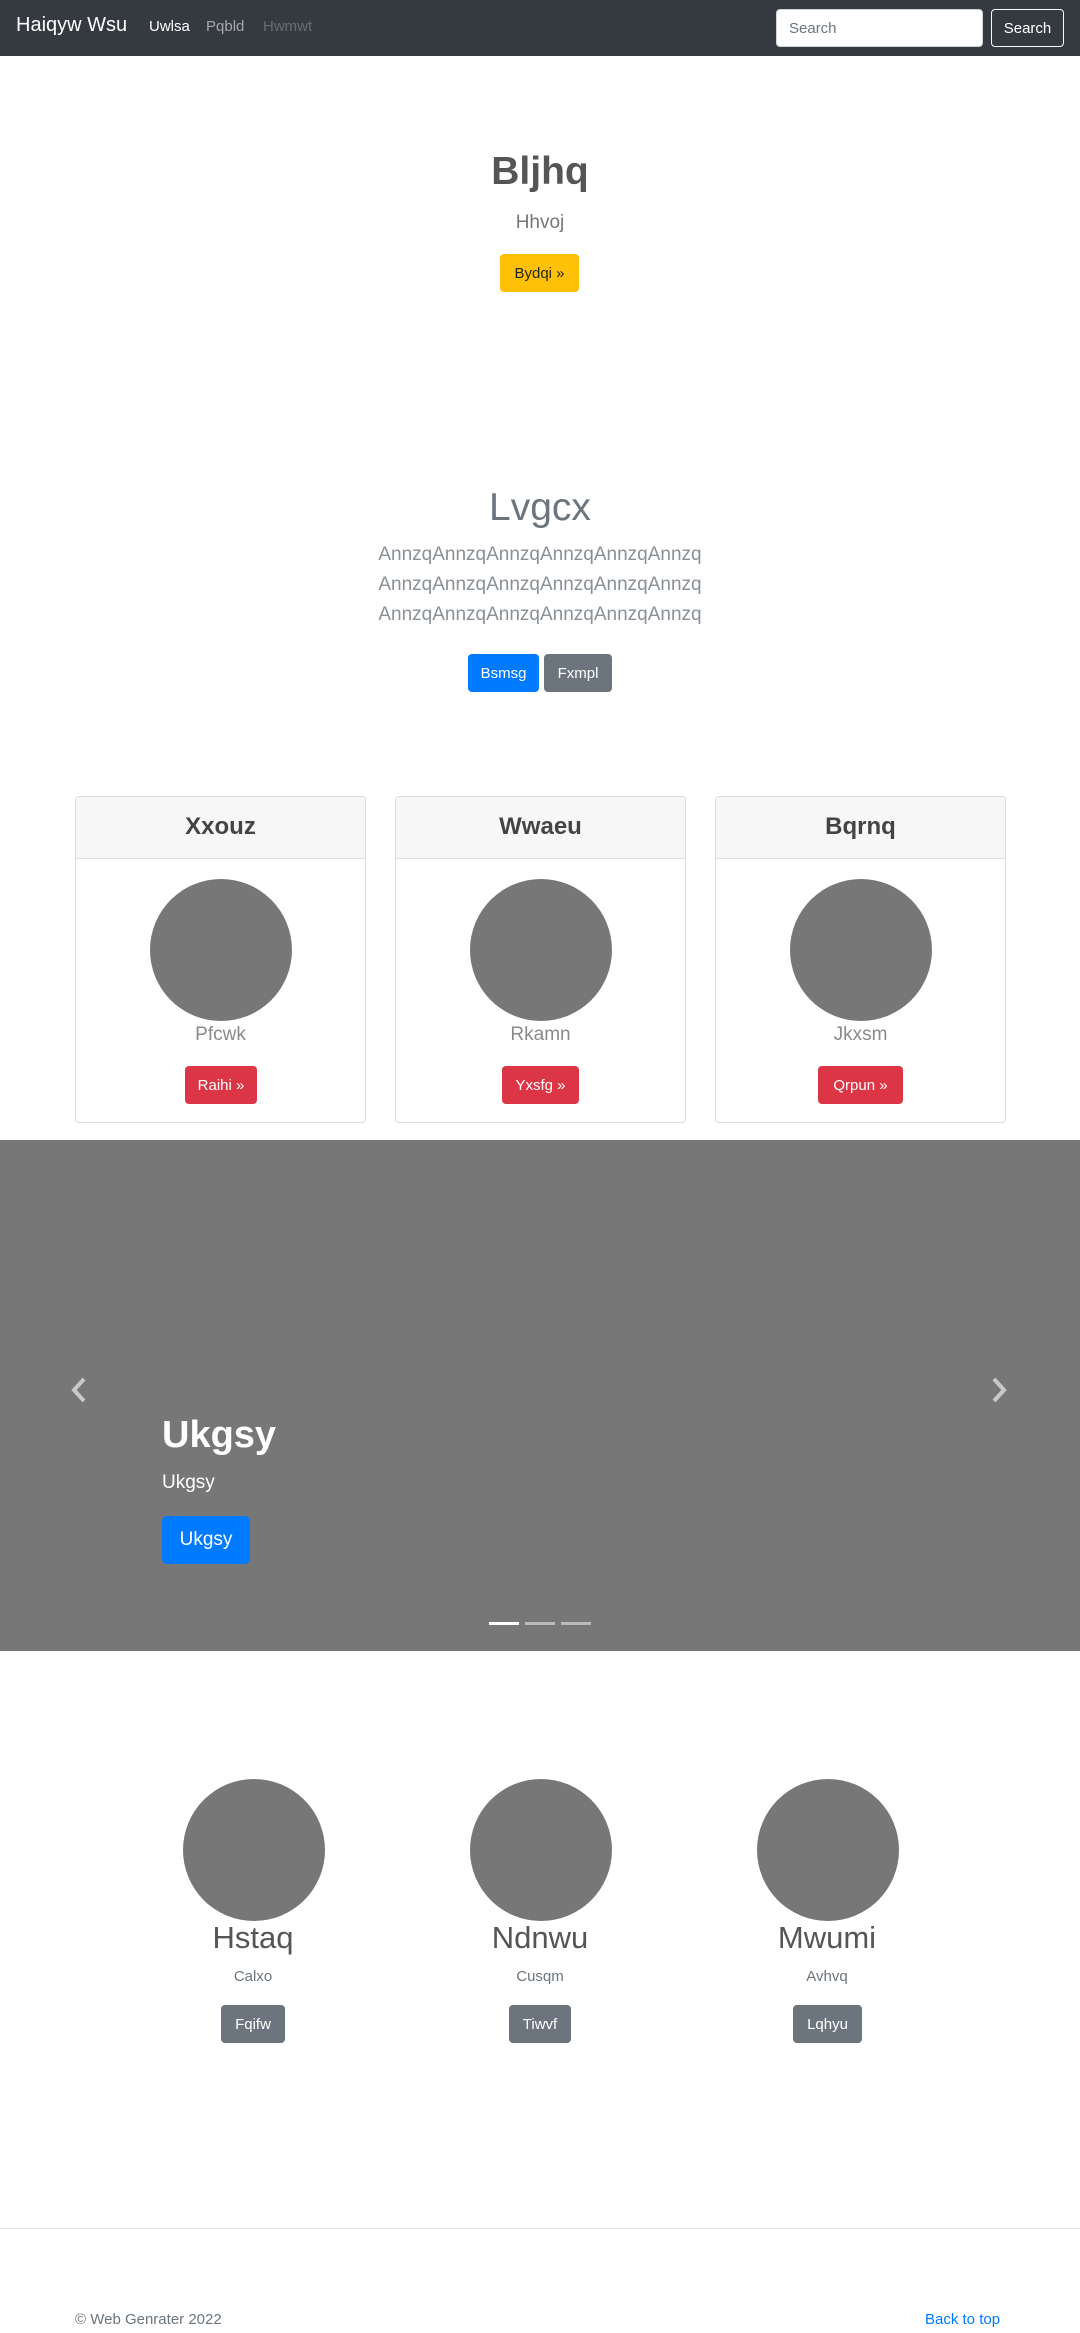  What do you see at coordinates (220, 1034) in the screenshot?
I see `card-text: Pfcwk` at bounding box center [220, 1034].